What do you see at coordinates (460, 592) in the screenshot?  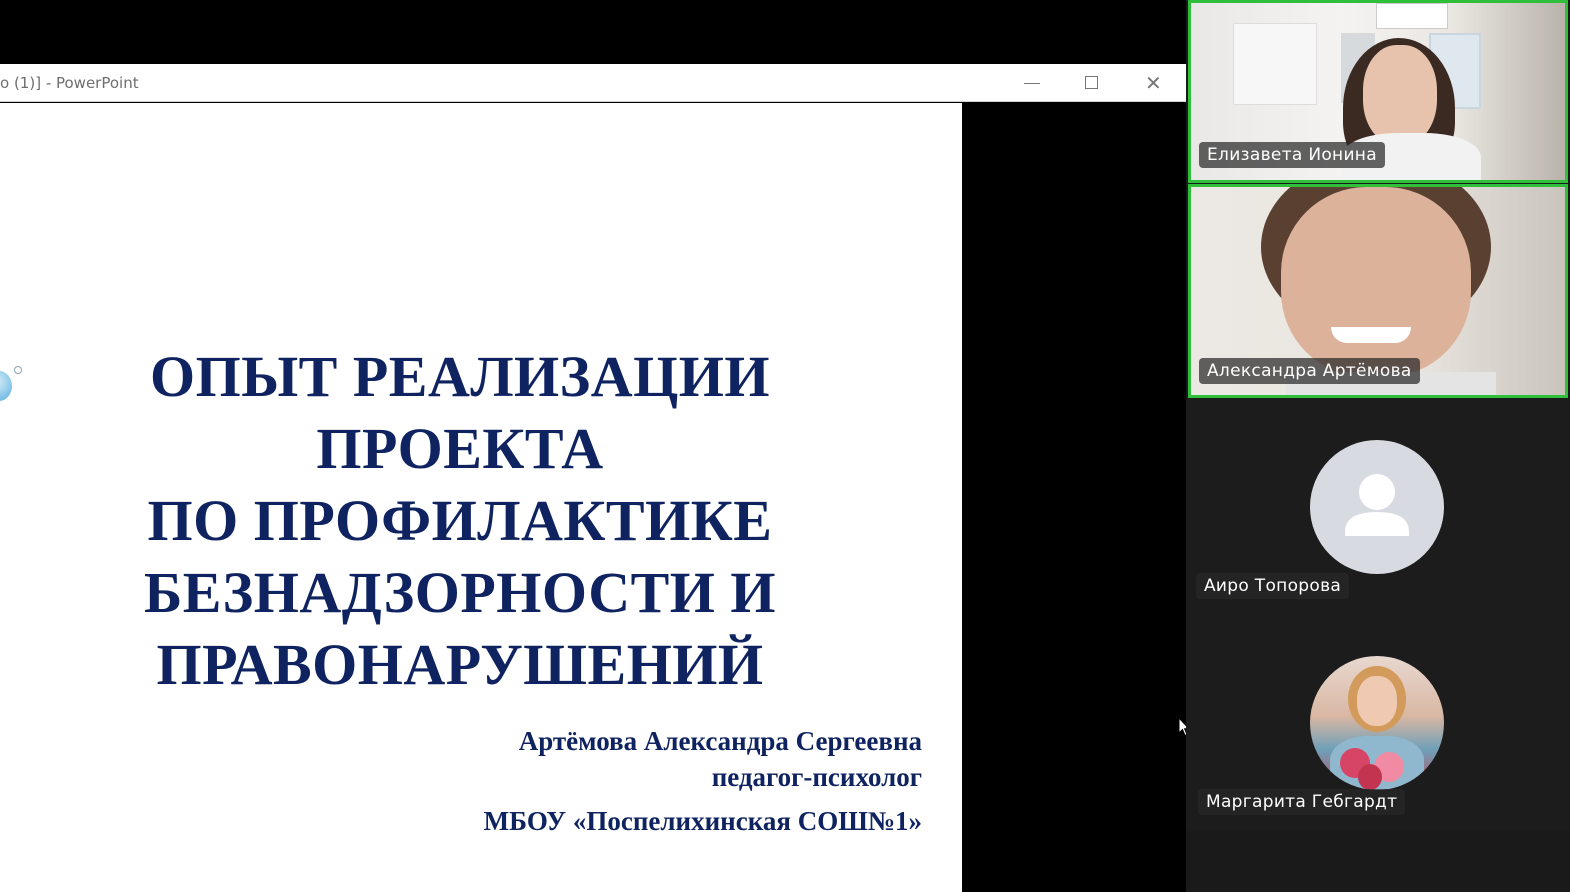 I see `slide-title-line: БЕЗНАДЗОРНОСТИ И` at bounding box center [460, 592].